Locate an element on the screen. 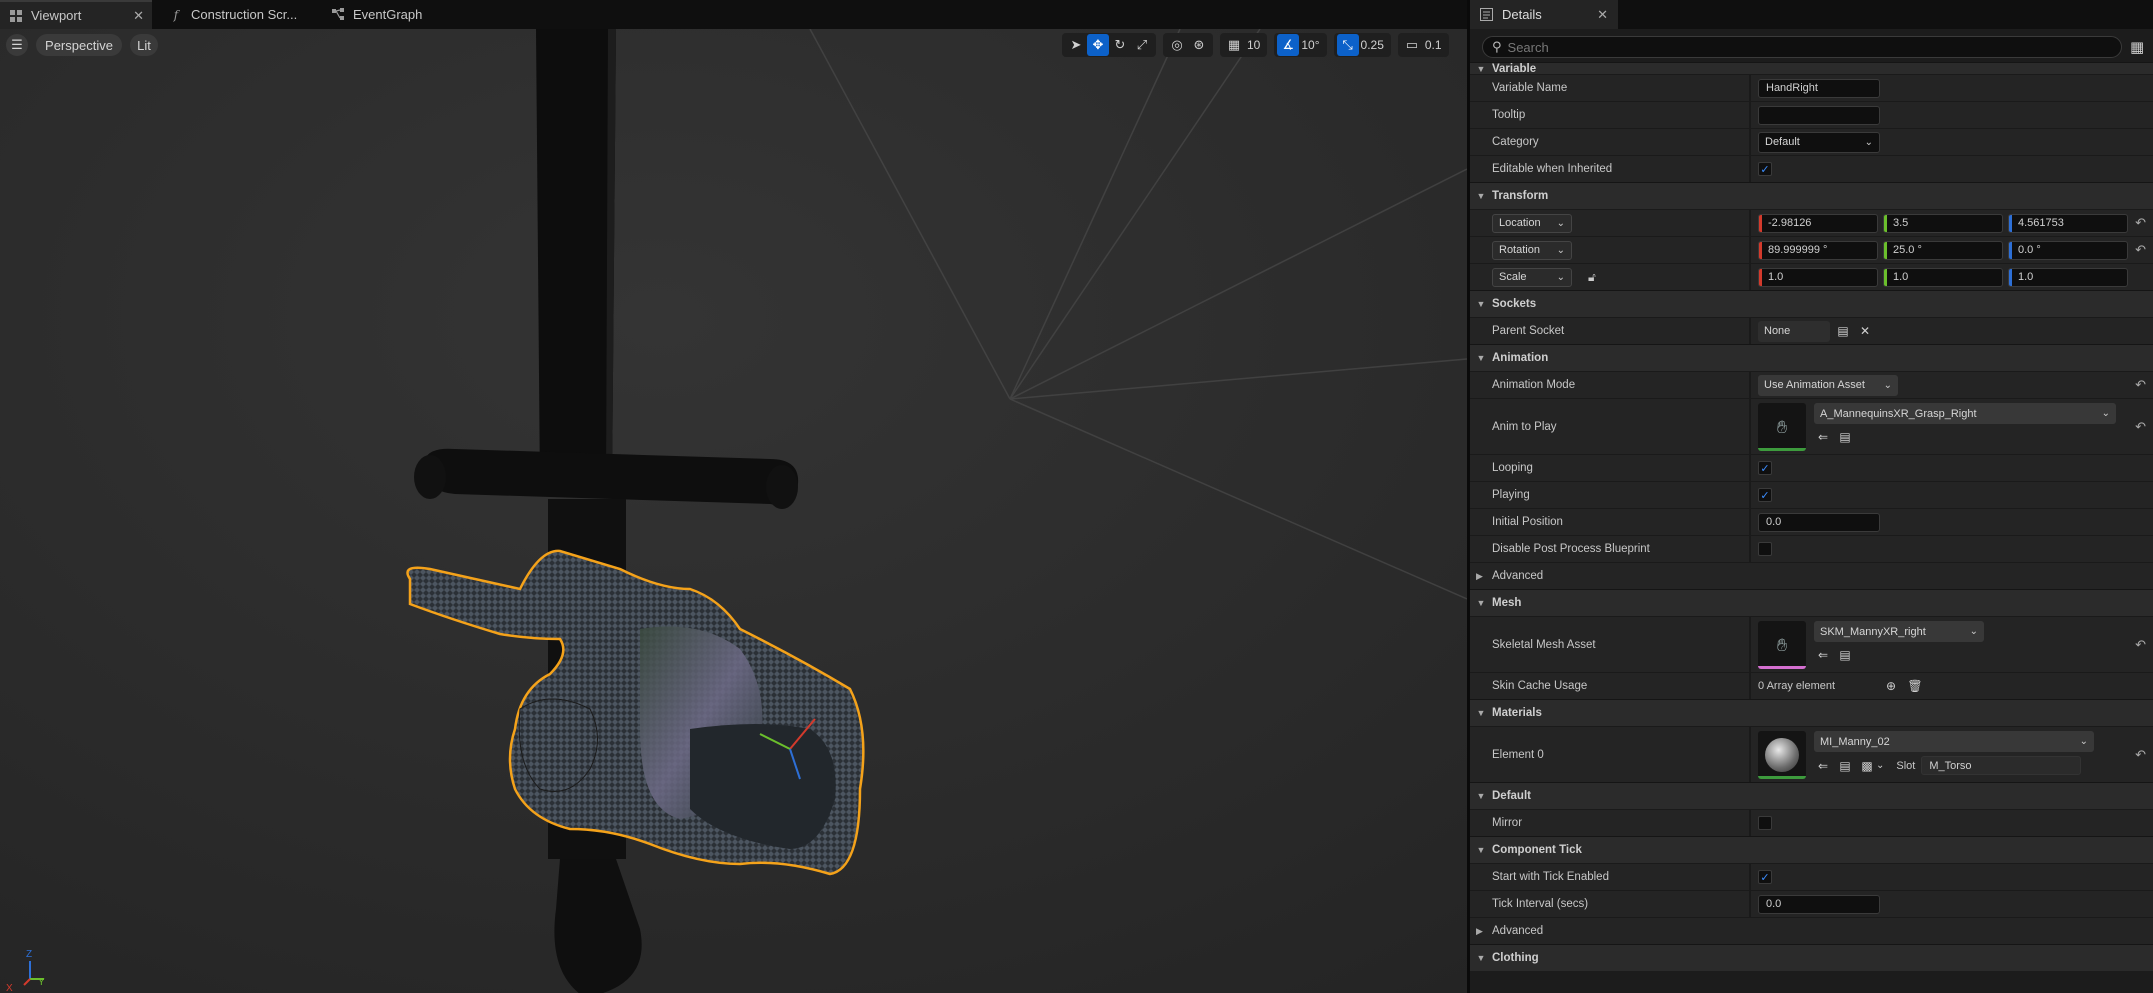 The width and height of the screenshot is (2153, 993). section-animation: ▼ Animation is located at coordinates (1811, 357).